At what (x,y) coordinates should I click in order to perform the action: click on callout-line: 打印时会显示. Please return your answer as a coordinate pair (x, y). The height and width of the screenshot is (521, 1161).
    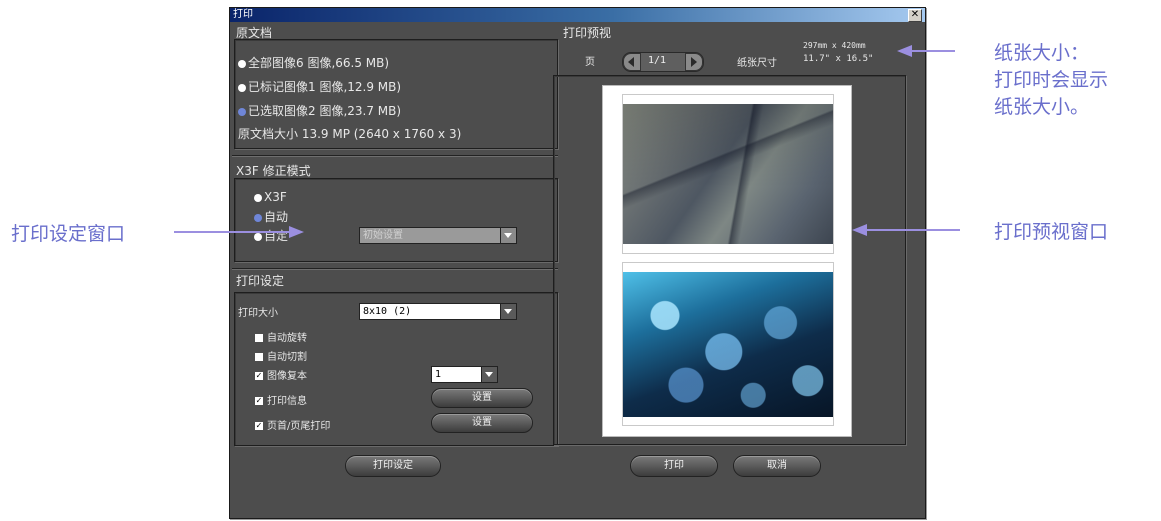
    Looking at the image, I should click on (1051, 80).